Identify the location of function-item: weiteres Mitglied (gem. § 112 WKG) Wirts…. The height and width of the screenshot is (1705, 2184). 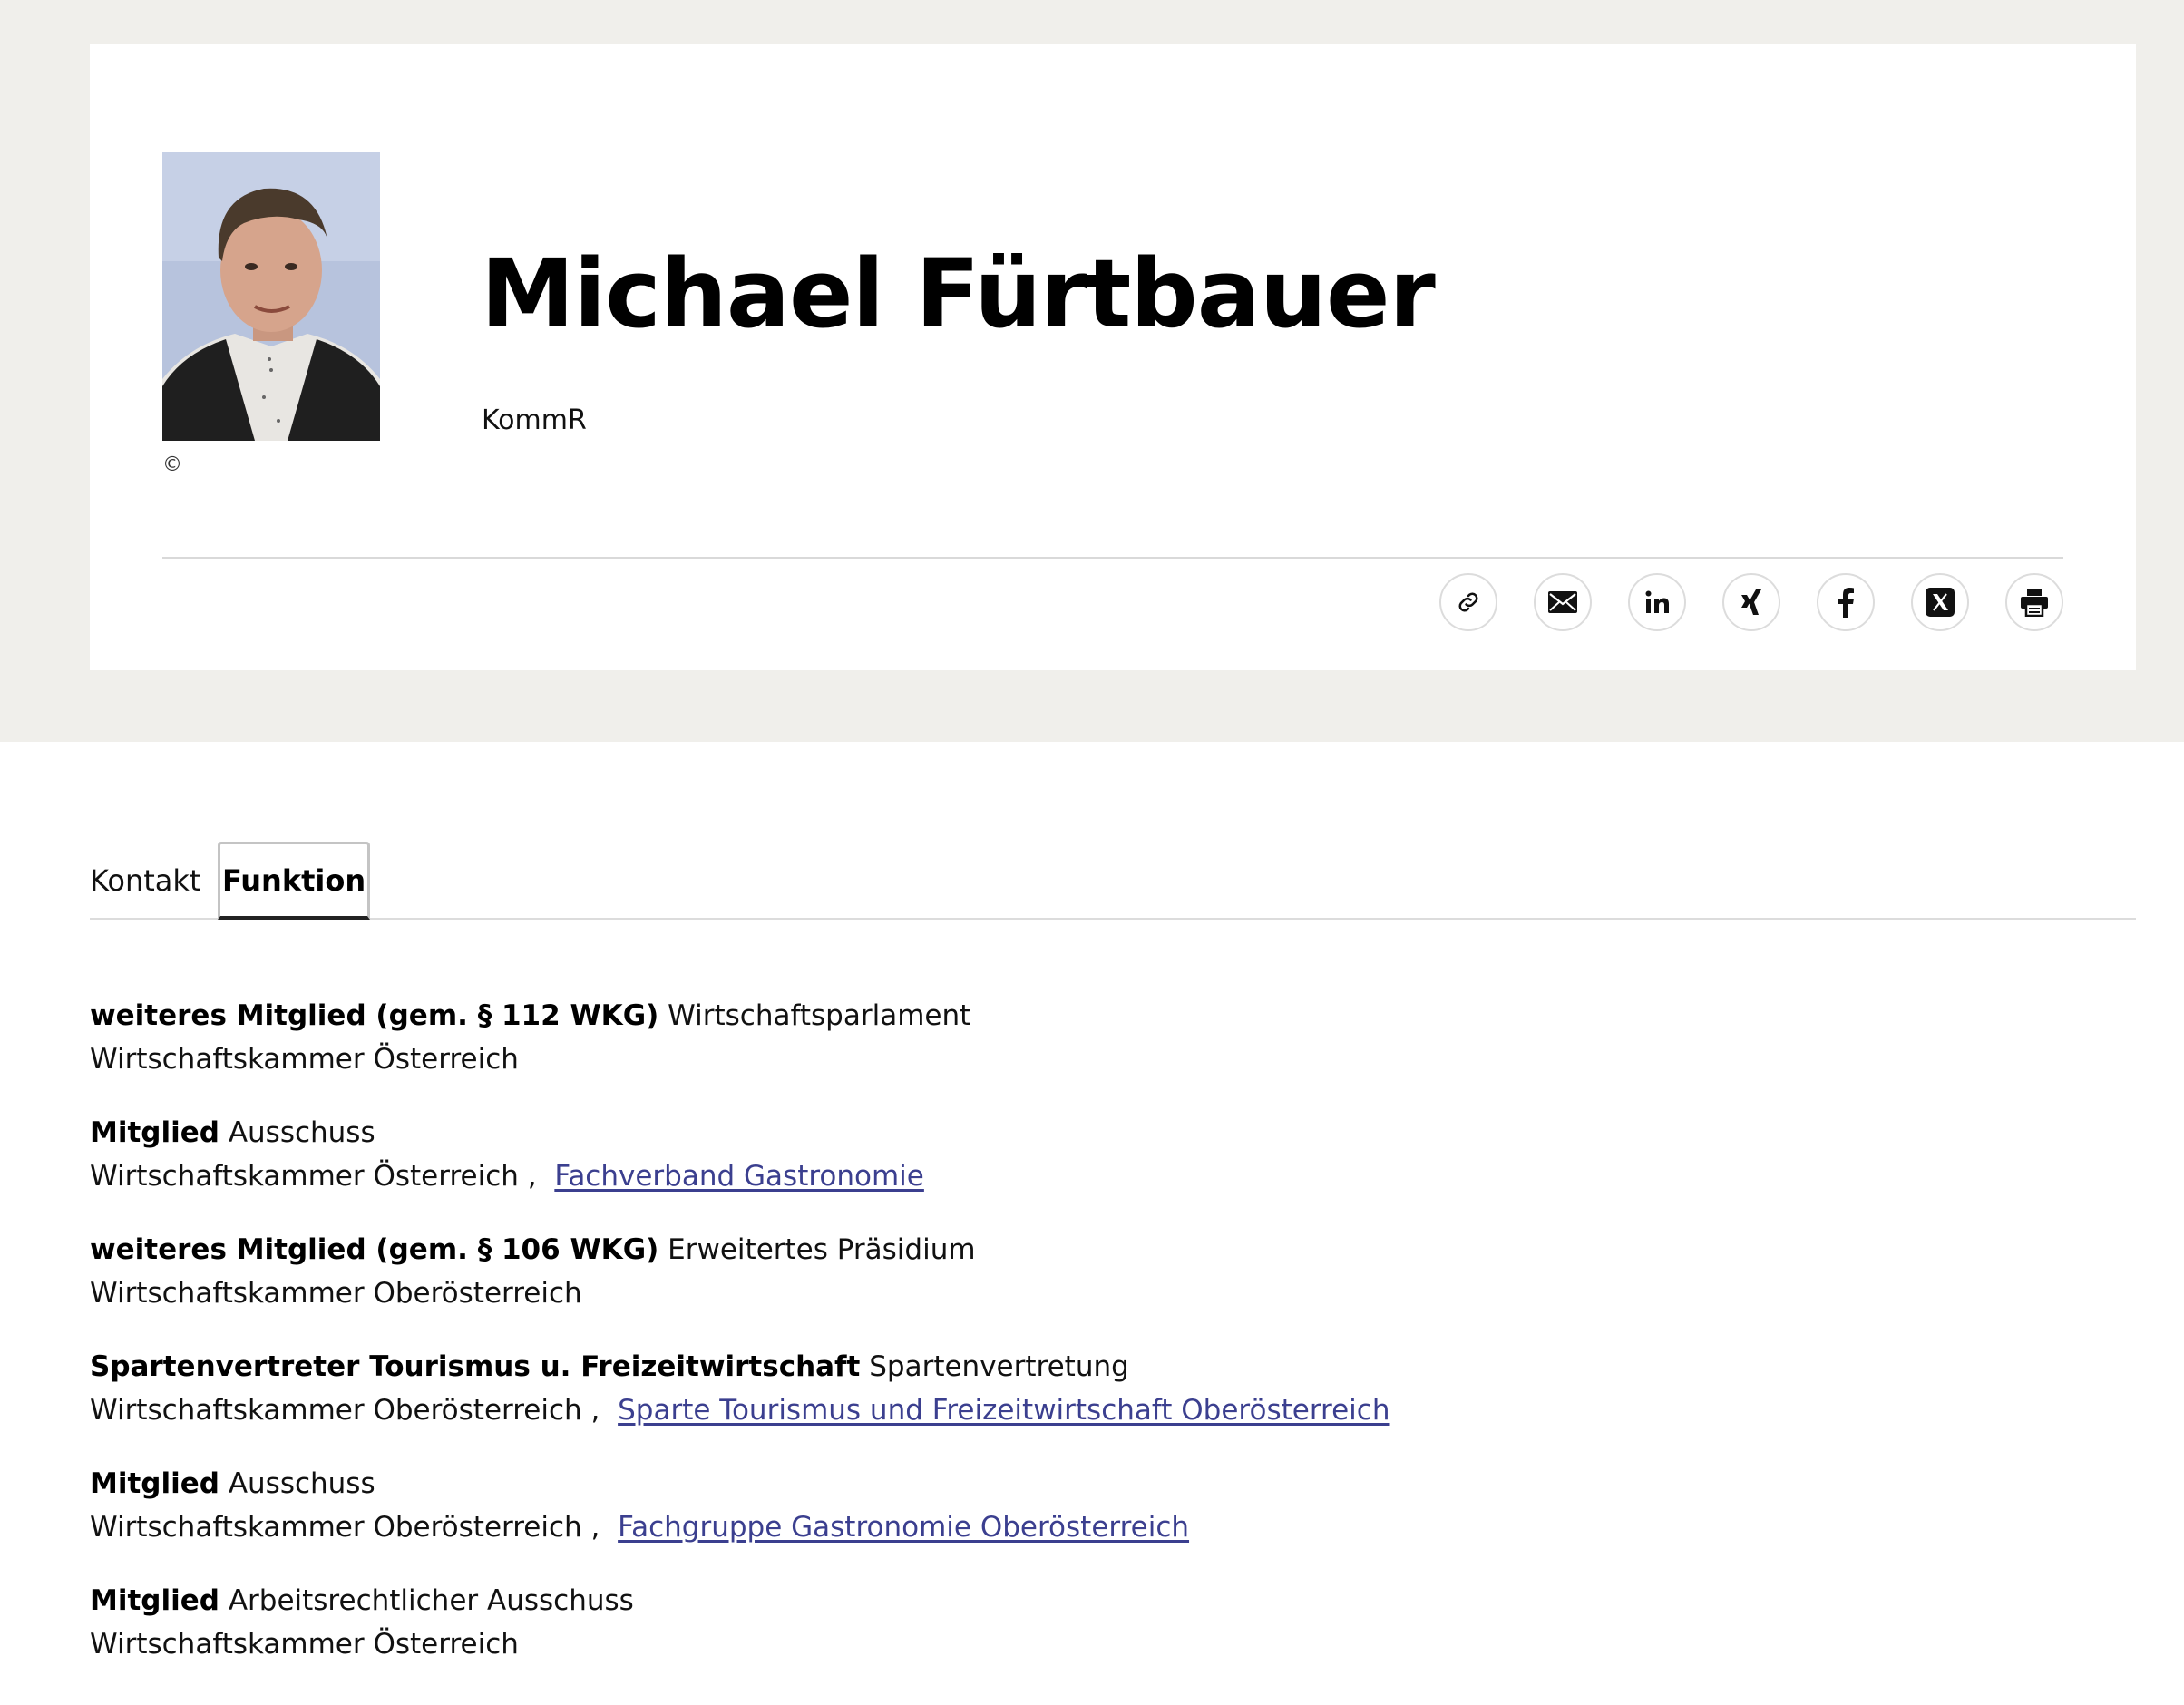
(1087, 1052).